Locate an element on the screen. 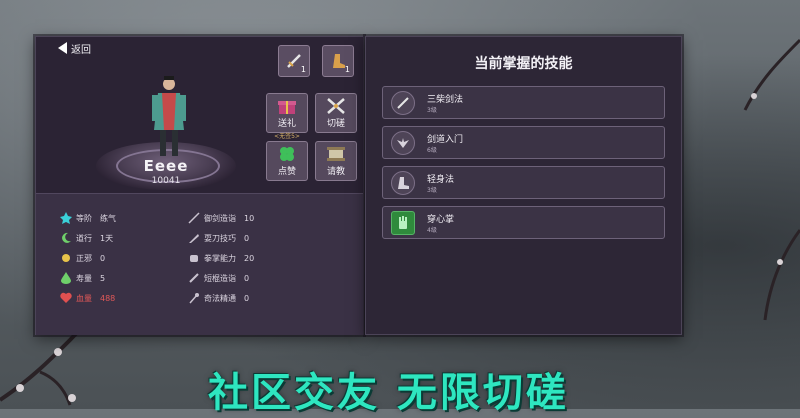 Image resolution: width=800 pixels, height=418 pixels. stat-label: 短棍造诣 is located at coordinates (220, 278).